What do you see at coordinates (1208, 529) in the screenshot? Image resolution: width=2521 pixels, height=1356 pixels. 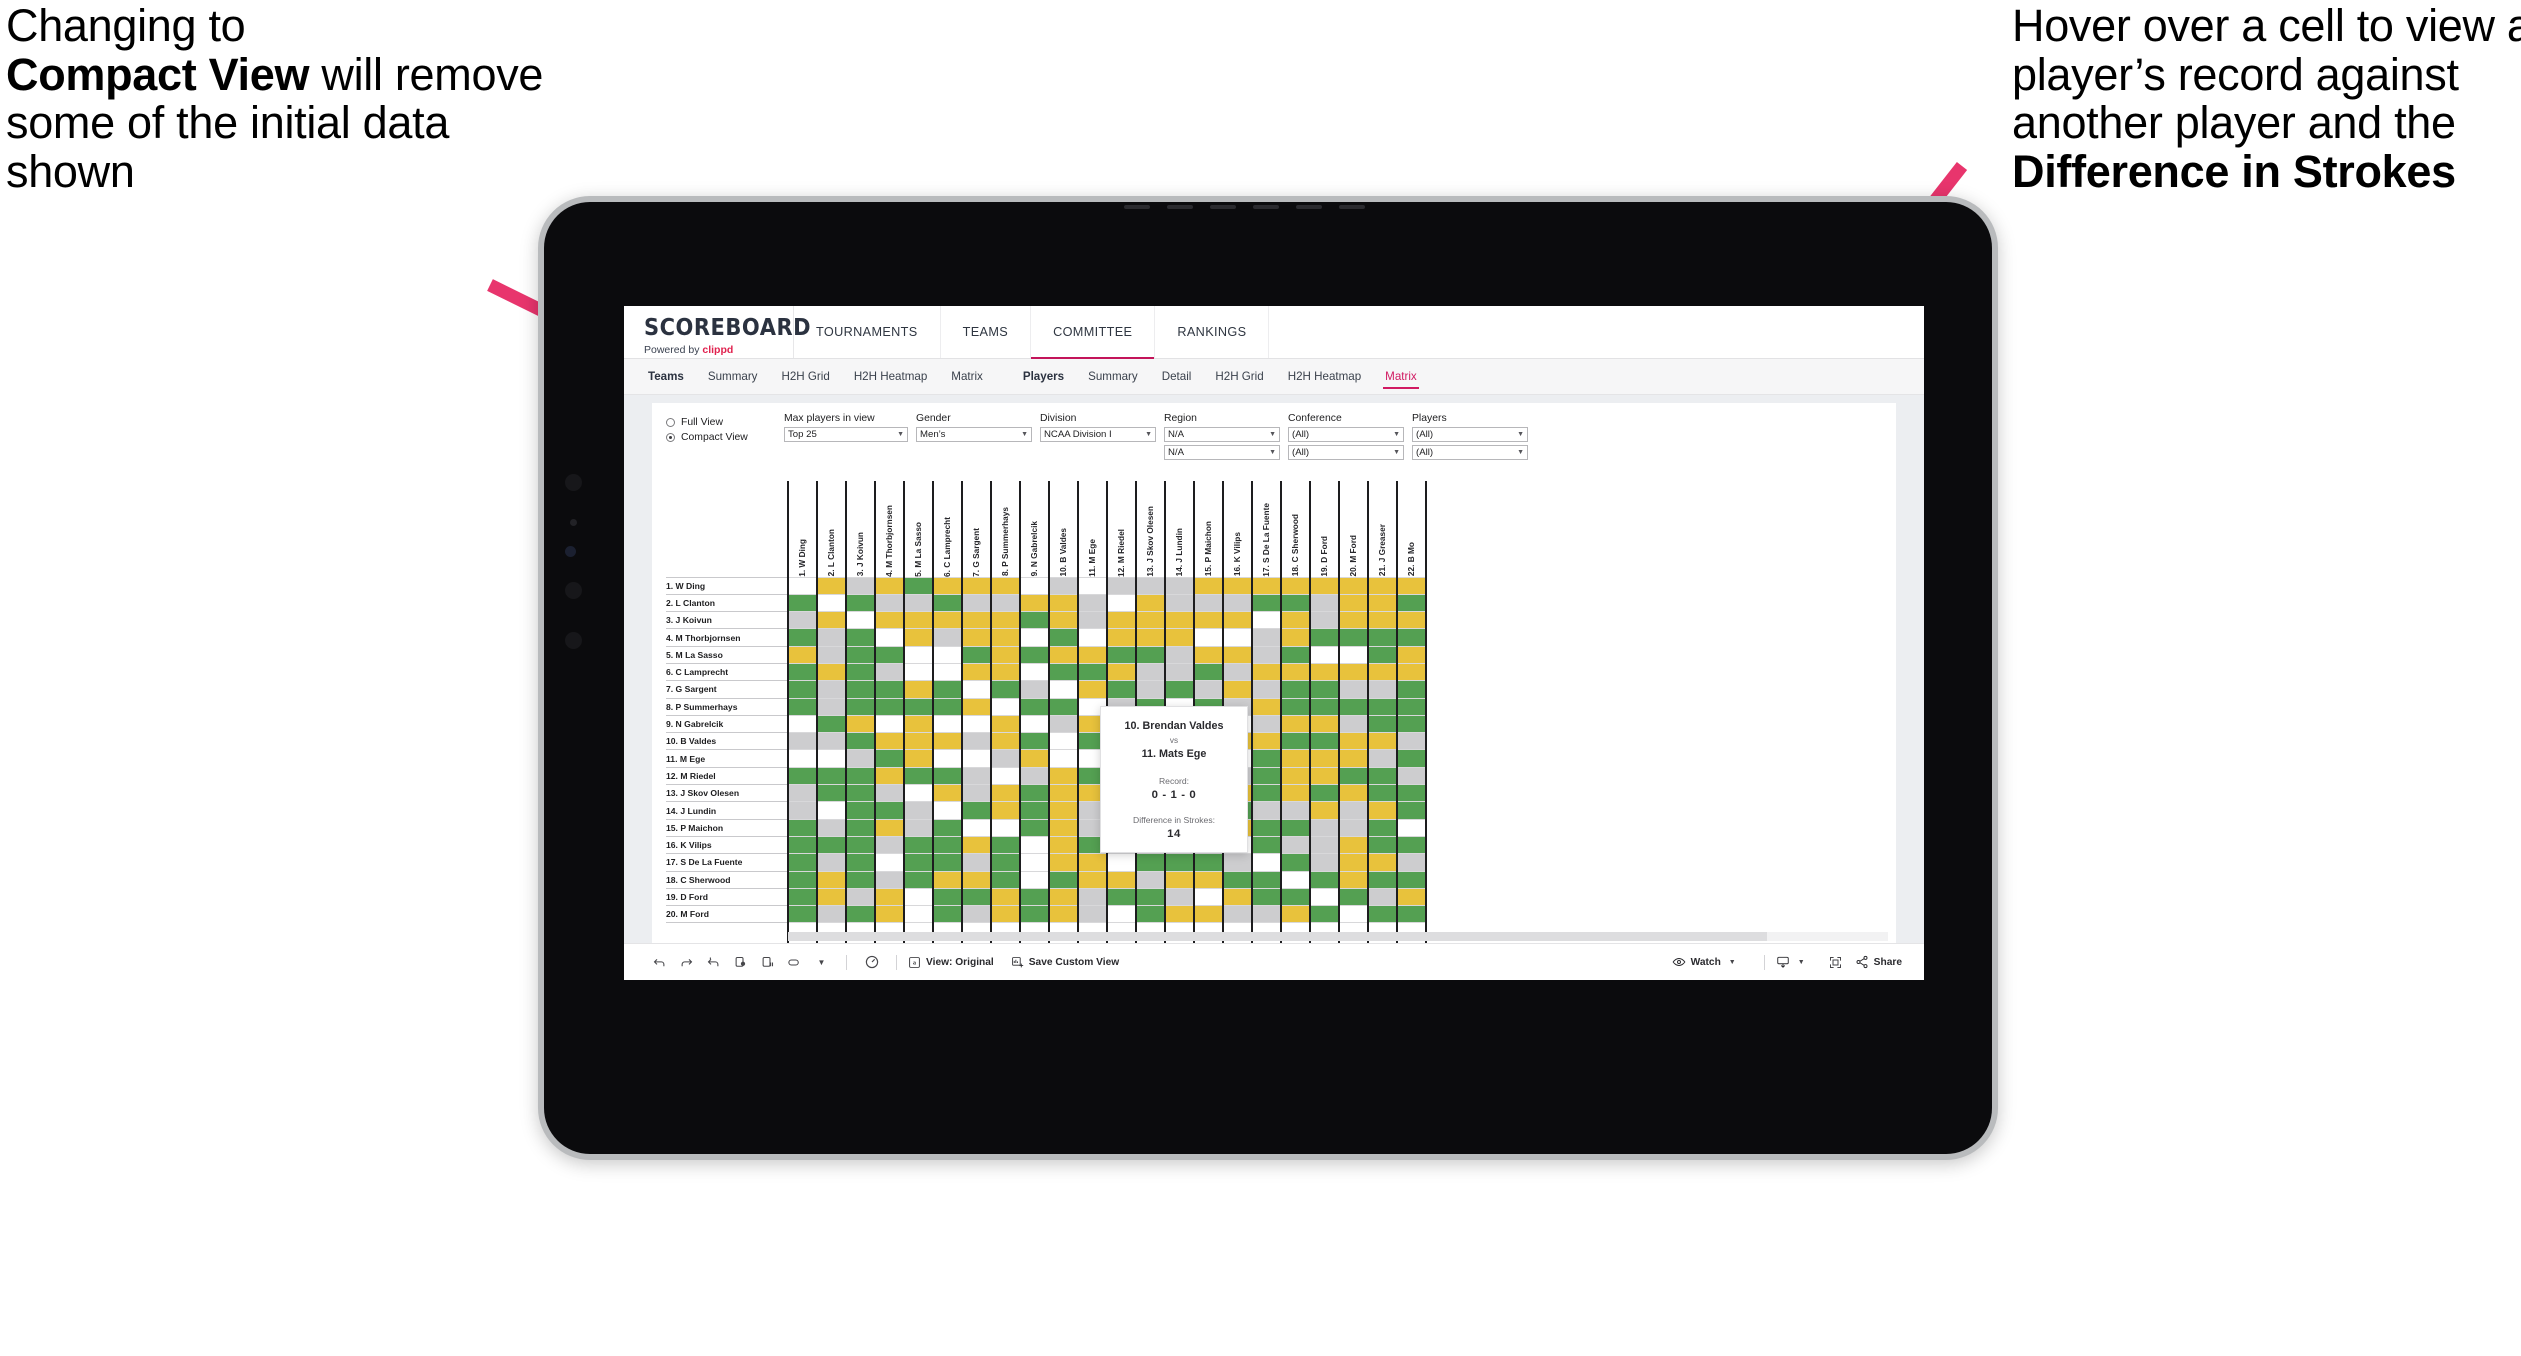 I see `matrix-column-header: 15. P Maichon` at bounding box center [1208, 529].